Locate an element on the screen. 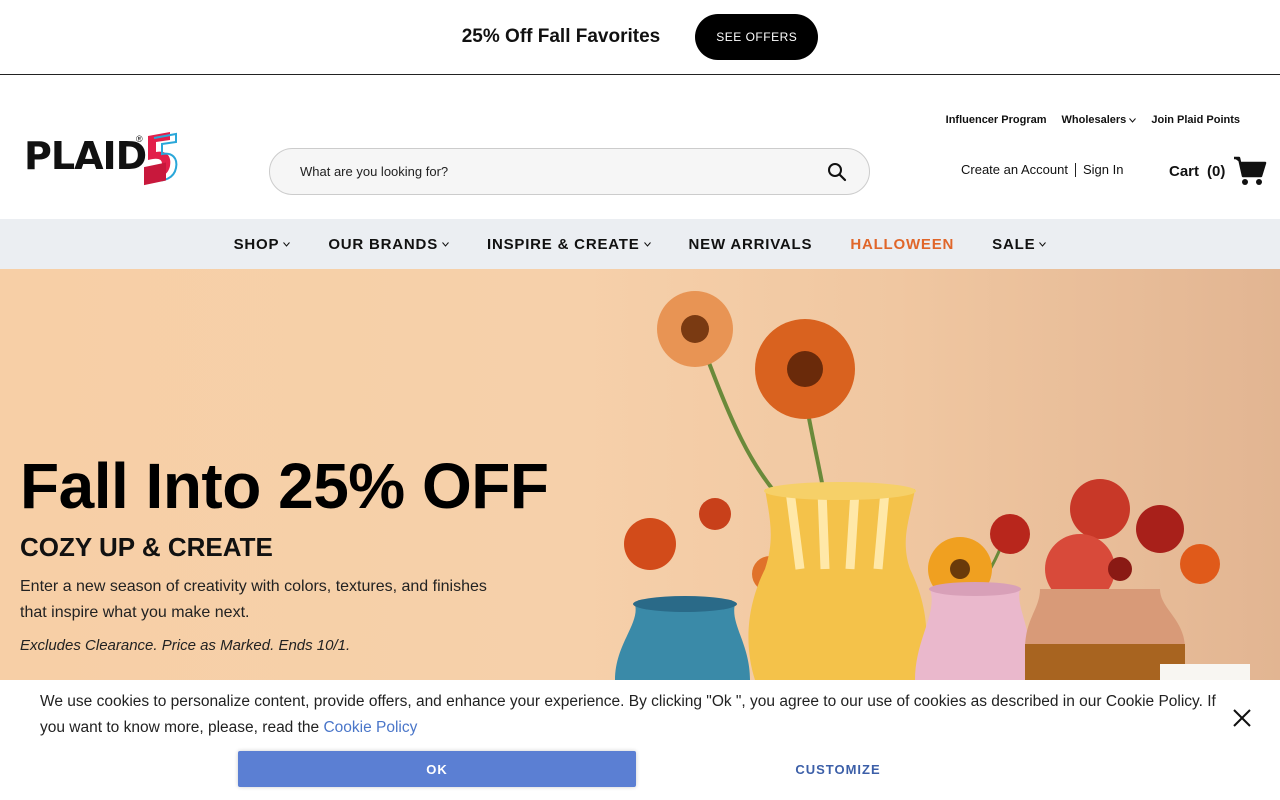 This screenshot has height=800, width=1280. influencer-program-link: Influencer Program is located at coordinates (996, 120).